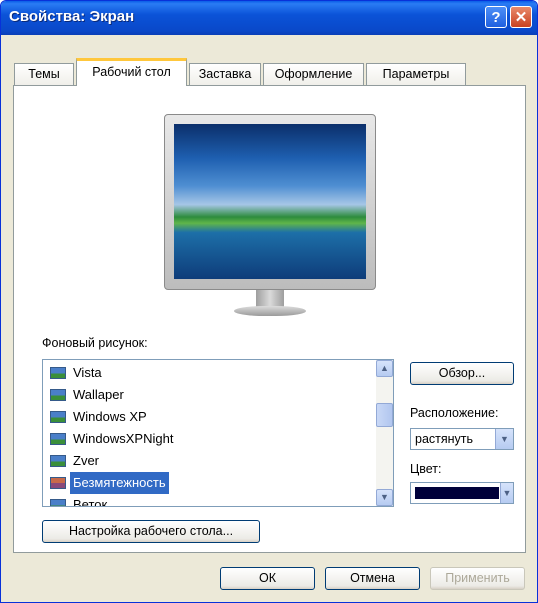  I want to click on monitor-preview, so click(270, 219).